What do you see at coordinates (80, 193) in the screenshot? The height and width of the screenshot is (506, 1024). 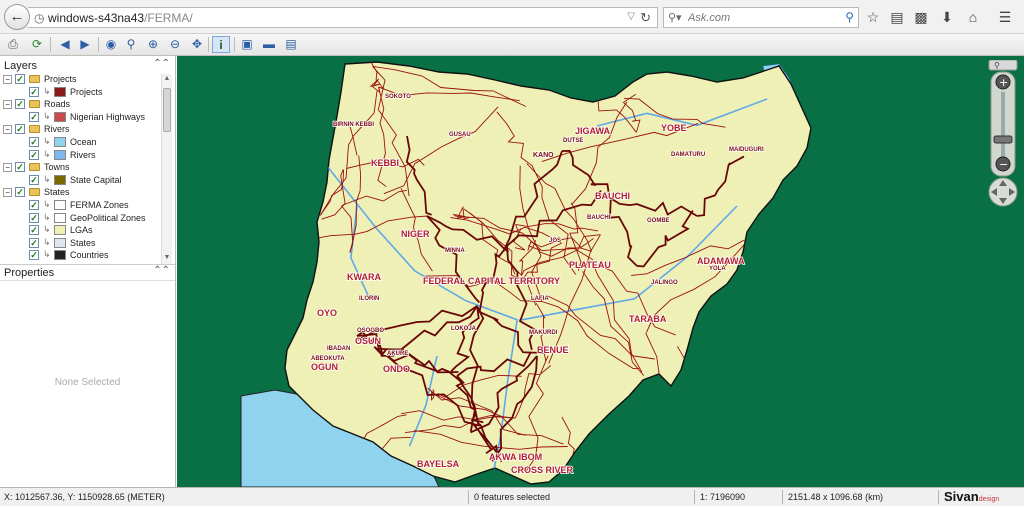 I see `layer-group-row: − ✓ States` at bounding box center [80, 193].